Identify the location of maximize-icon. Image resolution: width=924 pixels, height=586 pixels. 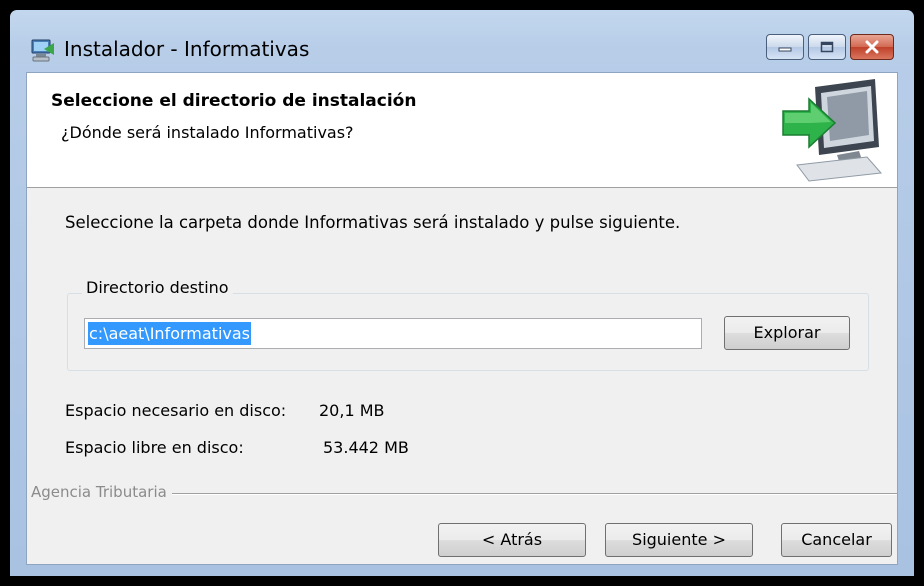
(827, 47).